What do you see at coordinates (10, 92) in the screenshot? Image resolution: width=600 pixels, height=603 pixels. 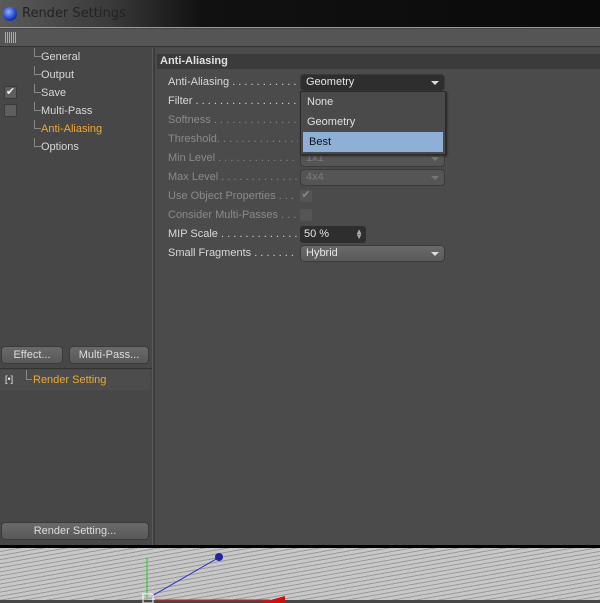 I see `save-checkbox: ✔` at bounding box center [10, 92].